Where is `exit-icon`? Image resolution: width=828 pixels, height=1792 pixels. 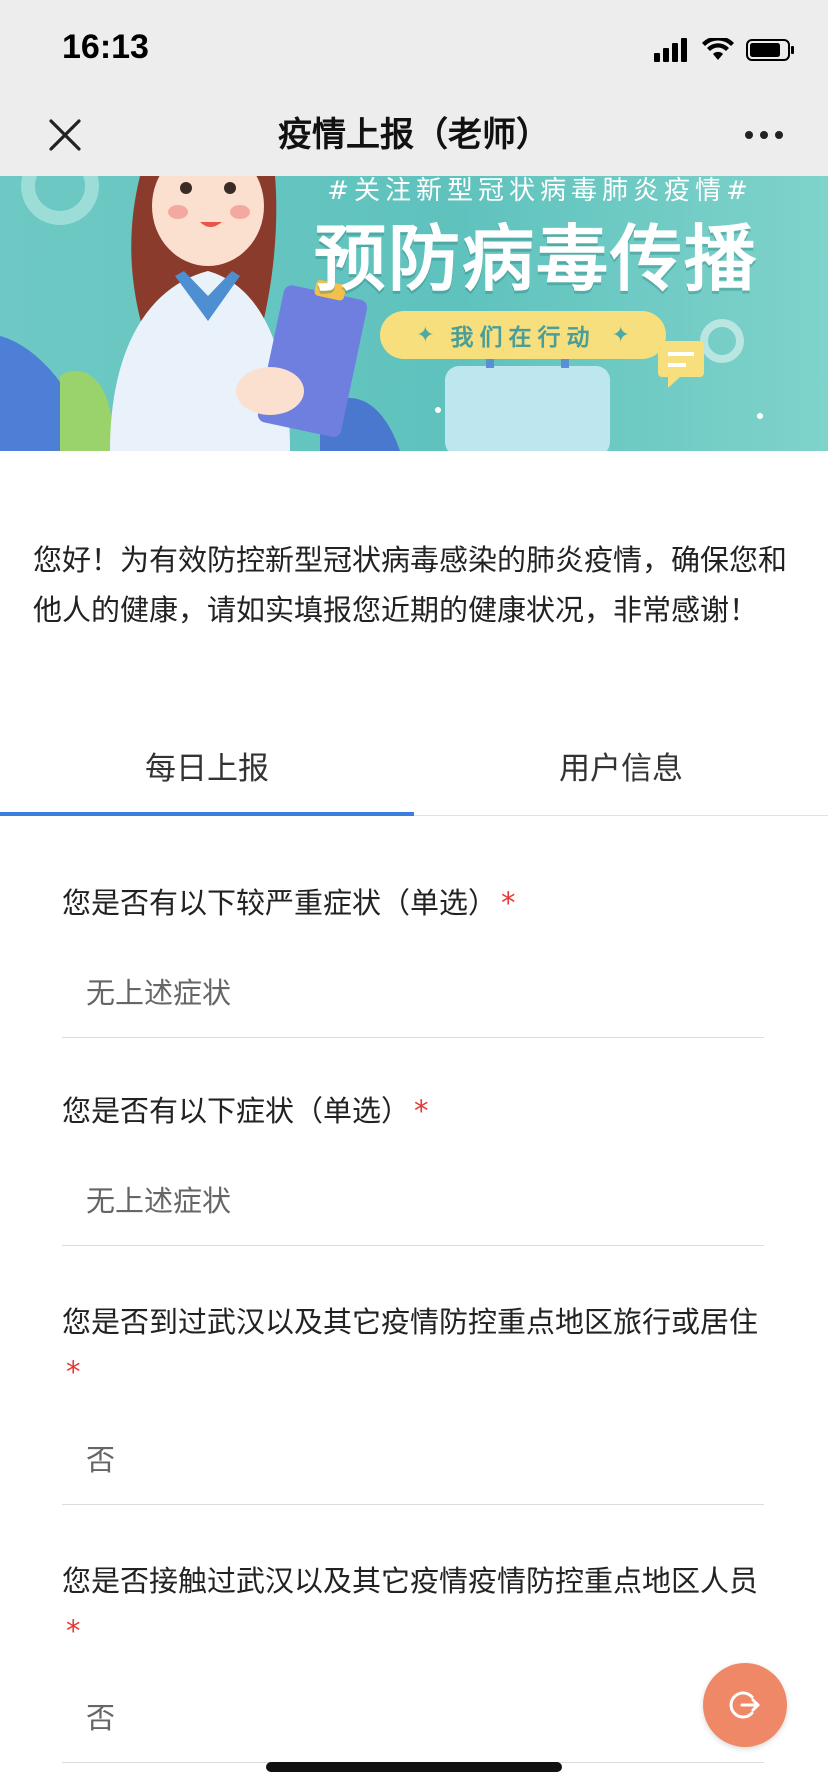
exit-icon is located at coordinates (744, 1705).